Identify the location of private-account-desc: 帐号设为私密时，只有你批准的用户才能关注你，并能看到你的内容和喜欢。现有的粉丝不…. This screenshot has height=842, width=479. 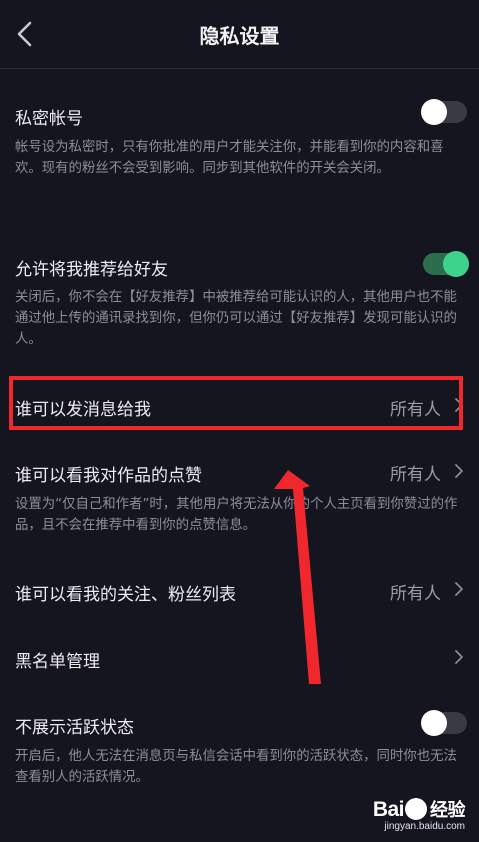
(229, 158).